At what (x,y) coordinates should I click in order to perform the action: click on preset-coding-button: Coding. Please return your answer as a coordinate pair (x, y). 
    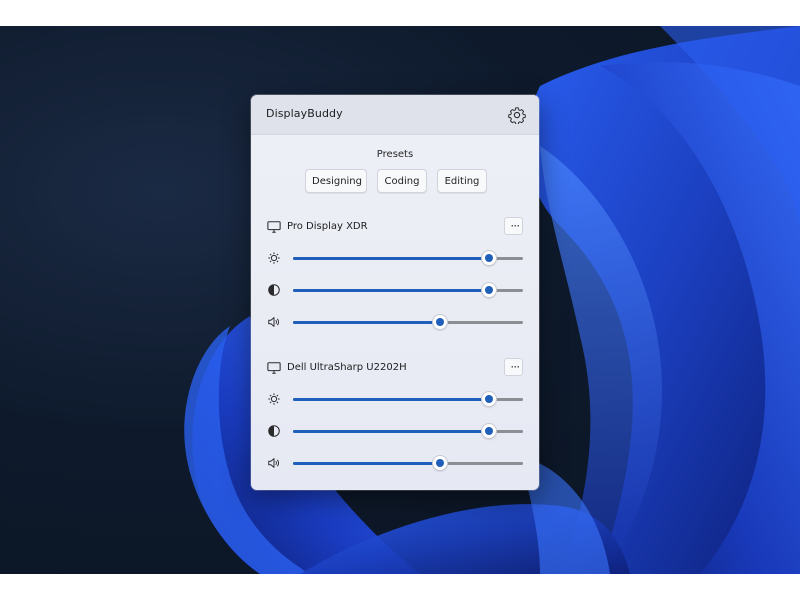
    Looking at the image, I should click on (402, 181).